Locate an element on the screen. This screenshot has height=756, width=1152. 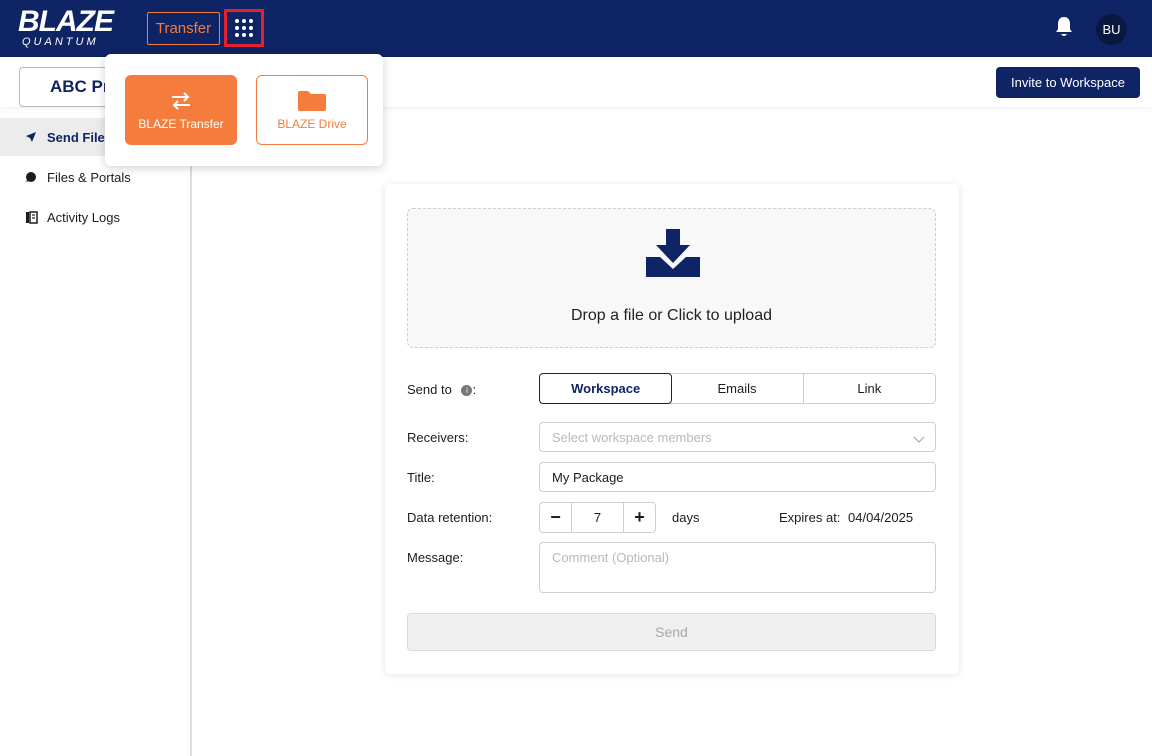
message-placeholder: Comment (Optional) is located at coordinates (611, 557).